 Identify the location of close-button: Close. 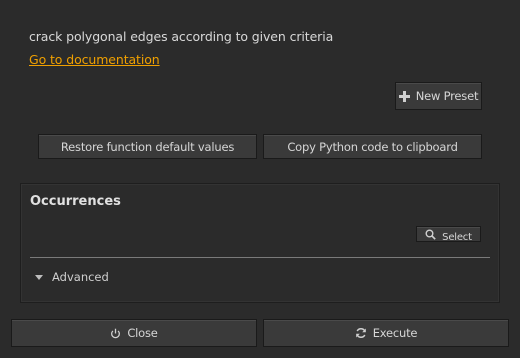
(134, 333).